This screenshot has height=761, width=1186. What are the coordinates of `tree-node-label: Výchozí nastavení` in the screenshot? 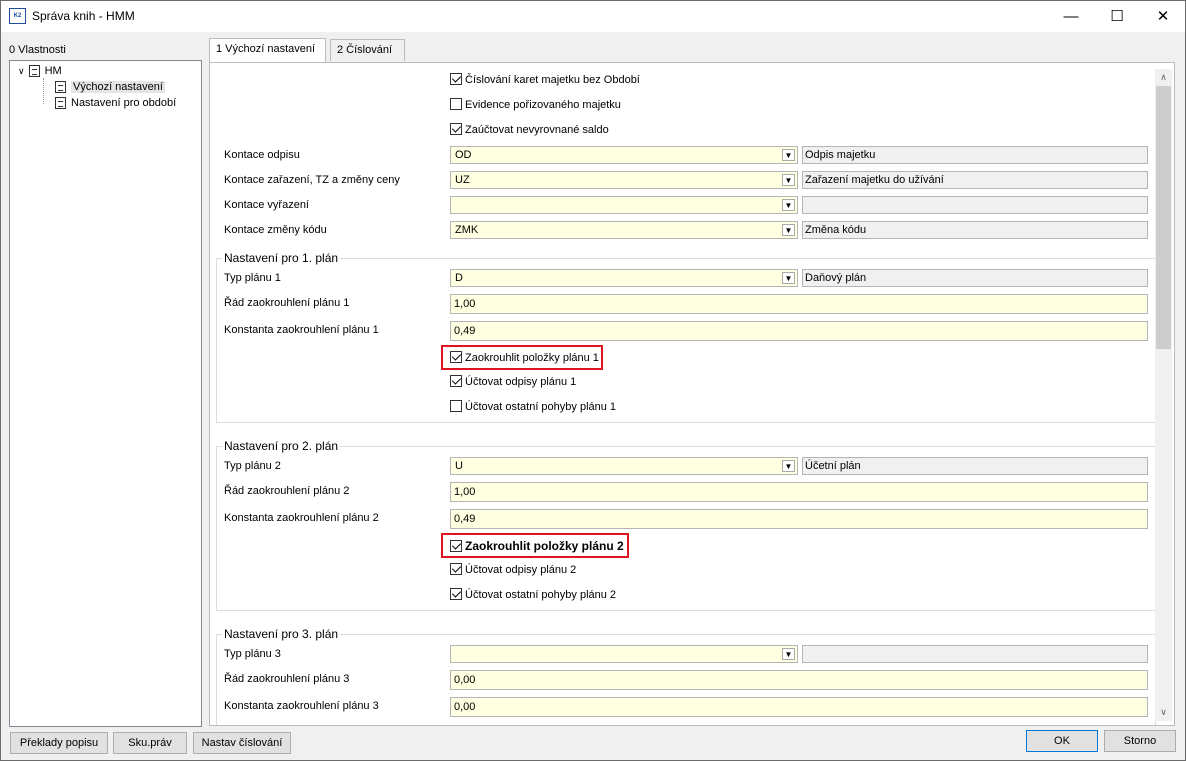 It's located at (118, 87).